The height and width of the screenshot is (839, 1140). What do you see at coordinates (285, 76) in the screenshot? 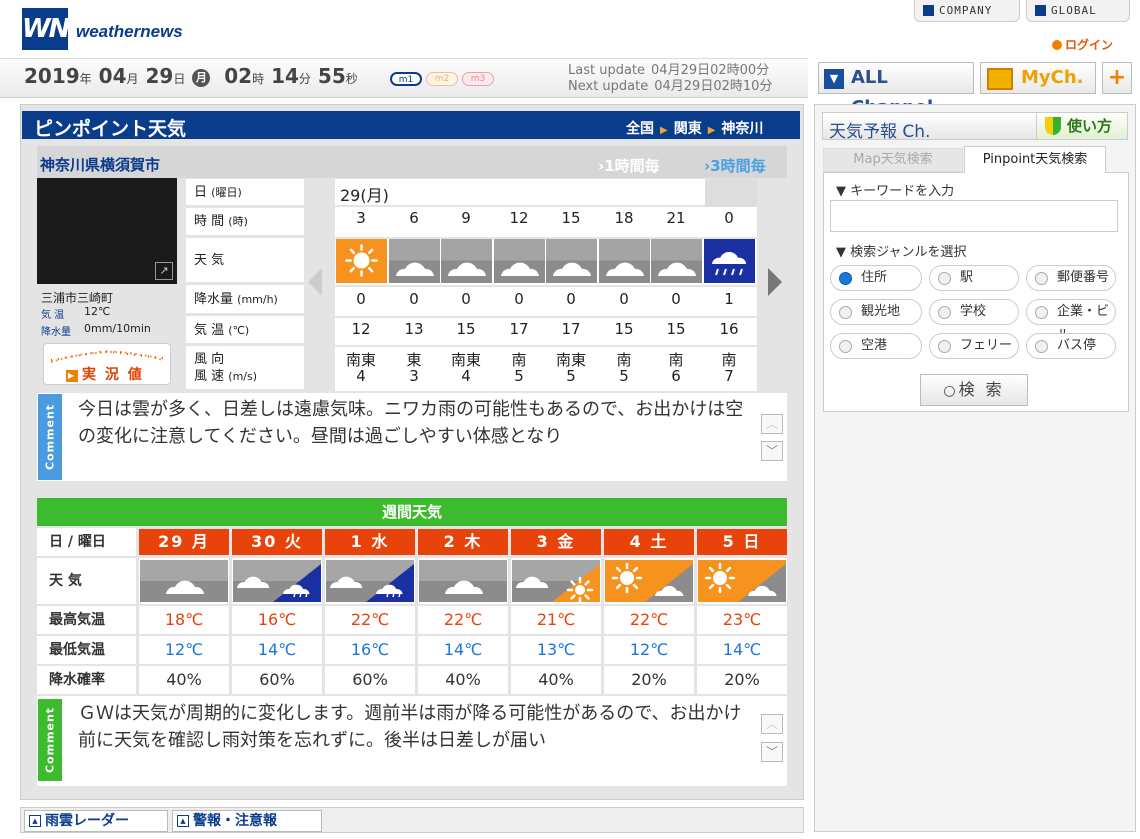
I see `minute: 14` at bounding box center [285, 76].